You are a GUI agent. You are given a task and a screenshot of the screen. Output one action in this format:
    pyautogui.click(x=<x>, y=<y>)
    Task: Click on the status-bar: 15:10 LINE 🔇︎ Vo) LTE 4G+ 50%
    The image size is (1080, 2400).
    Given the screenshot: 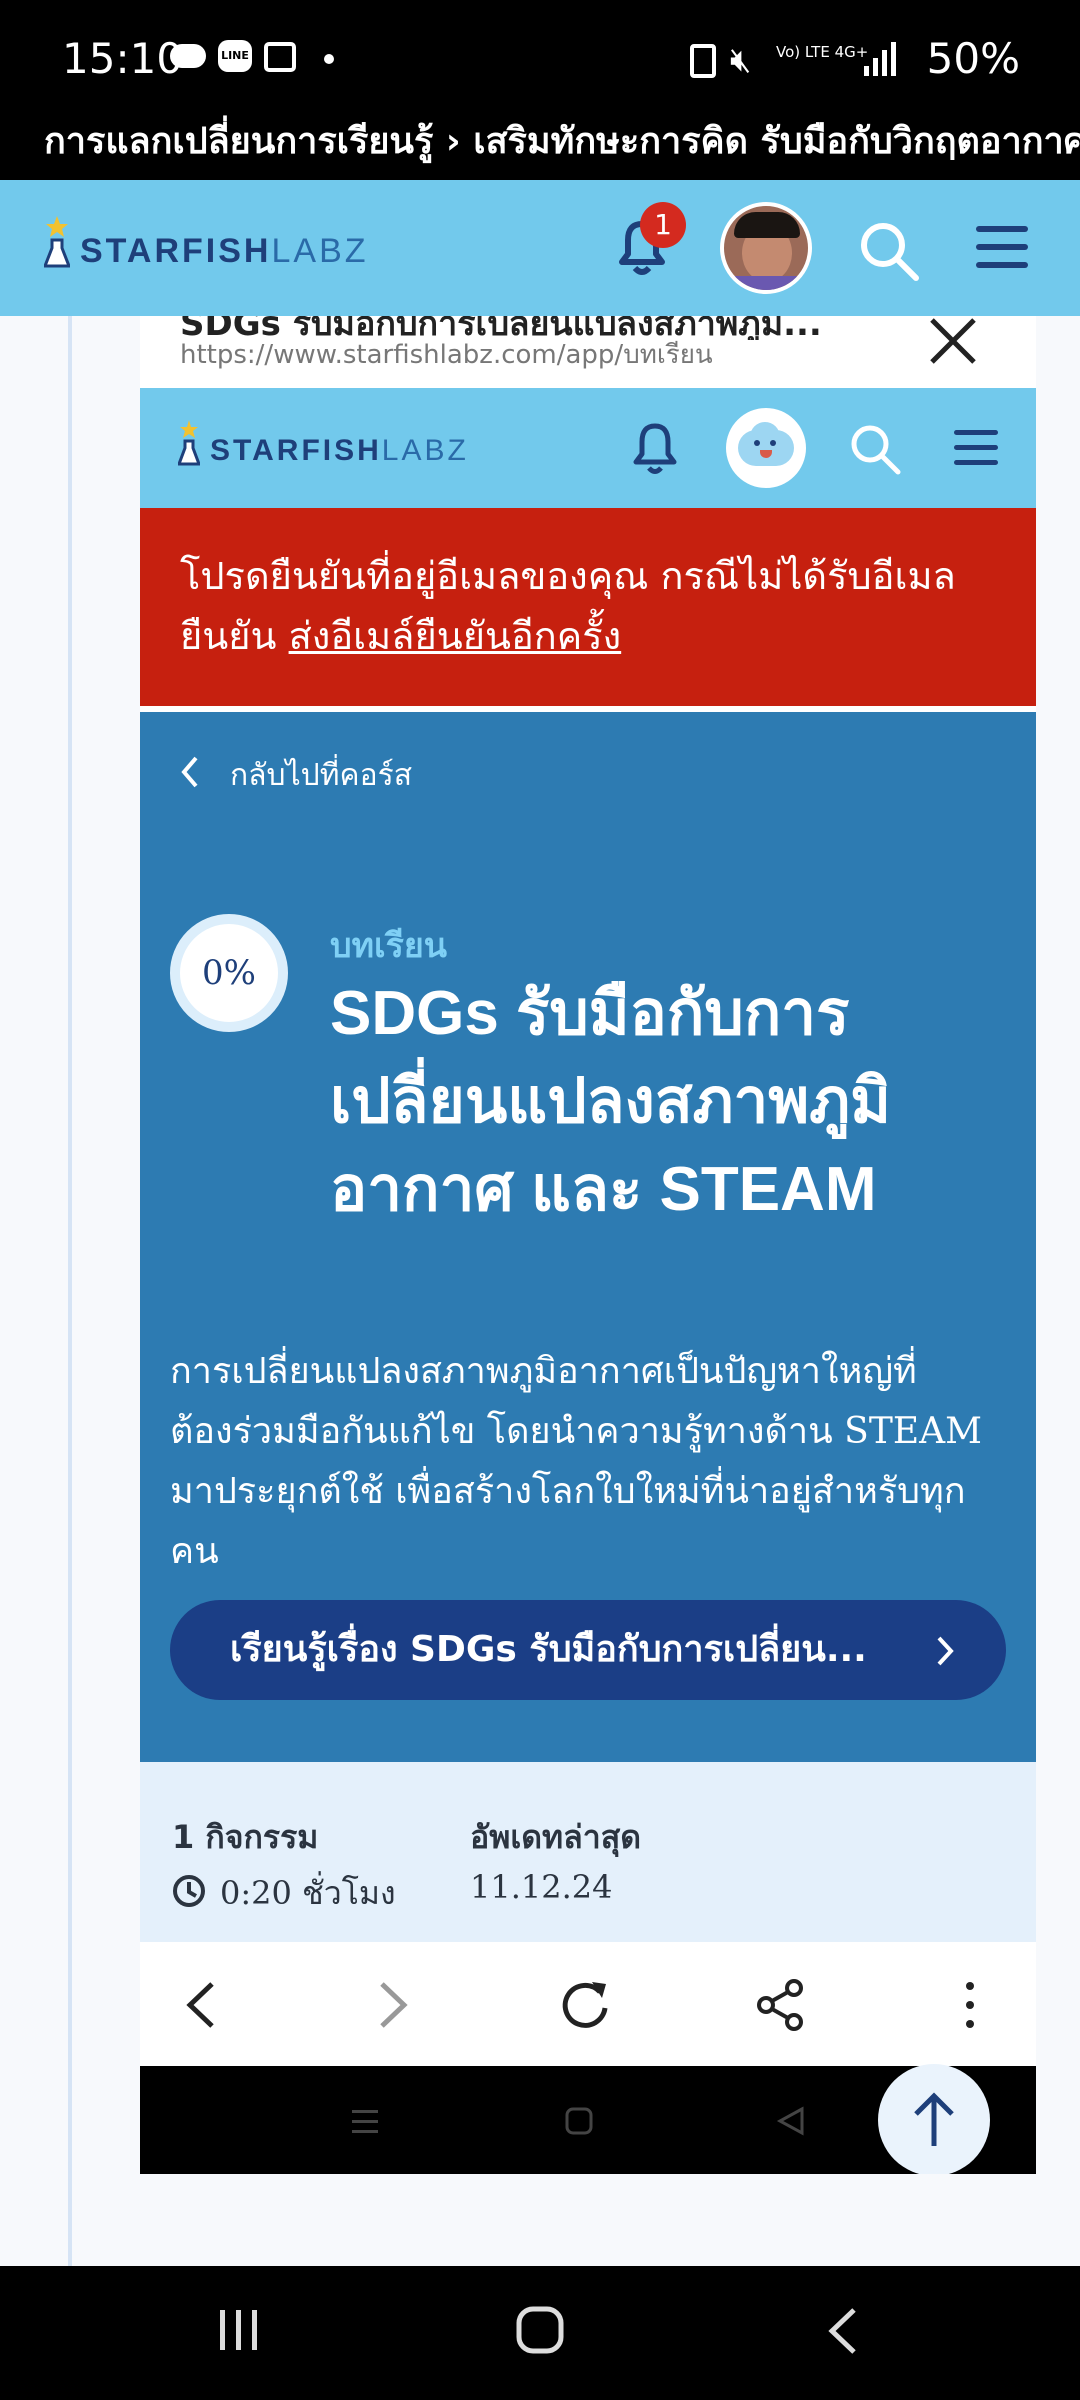 What is the action you would take?
    pyautogui.click(x=540, y=61)
    